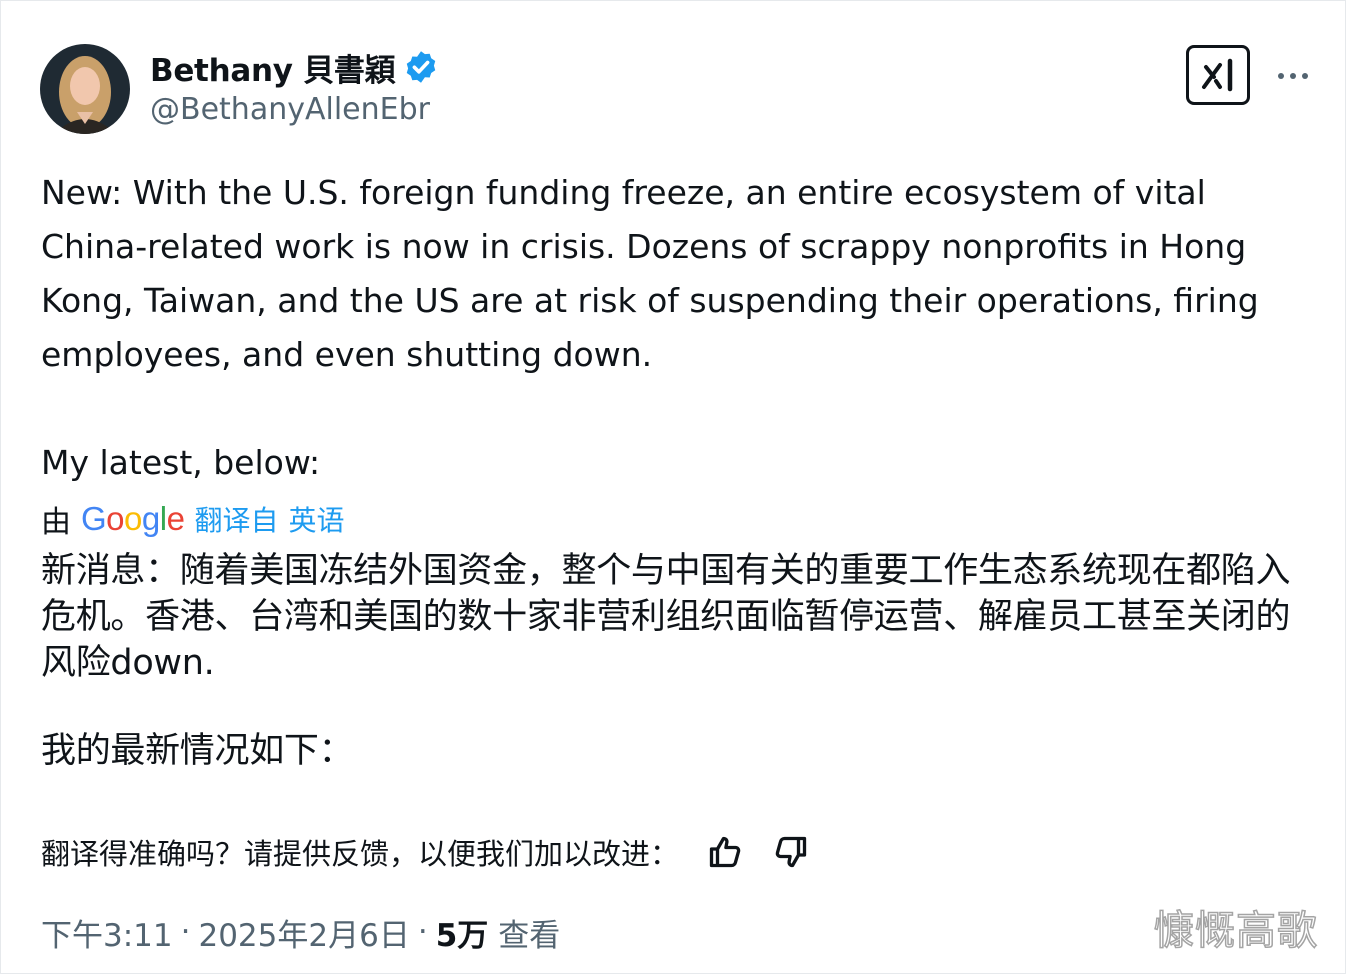  I want to click on tweet-date: 2025年2月6日, so click(303, 932).